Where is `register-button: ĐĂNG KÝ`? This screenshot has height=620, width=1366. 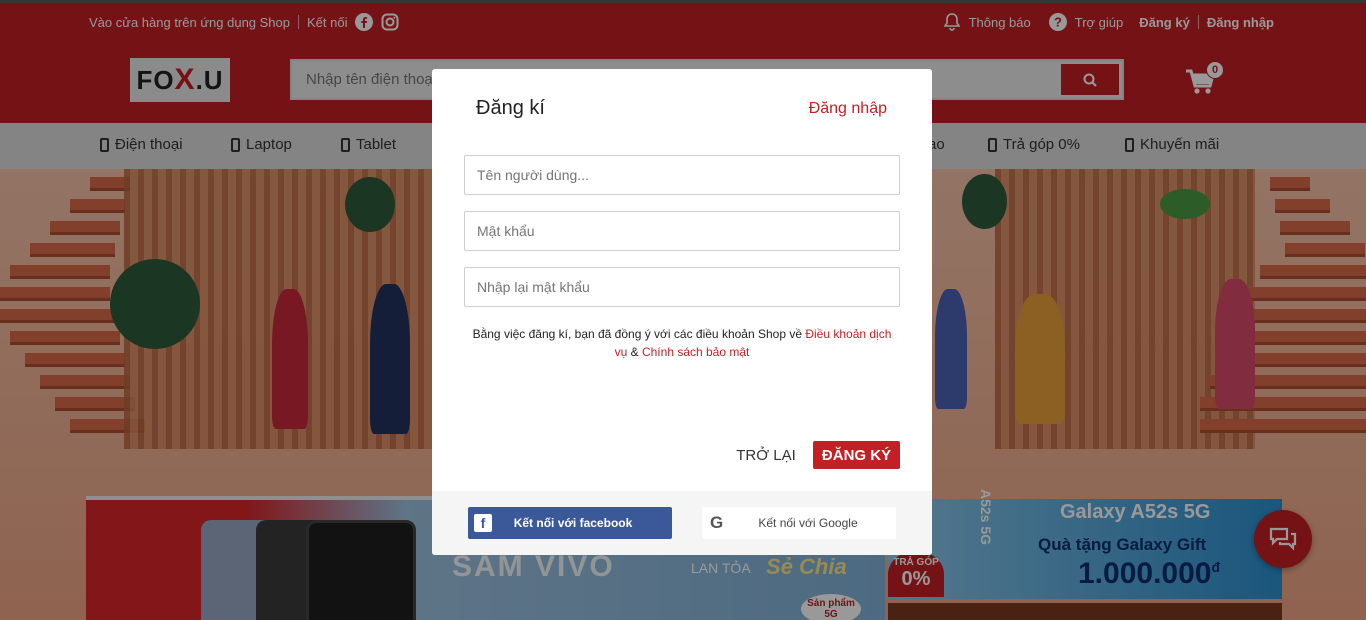
register-button: ĐĂNG KÝ is located at coordinates (856, 455).